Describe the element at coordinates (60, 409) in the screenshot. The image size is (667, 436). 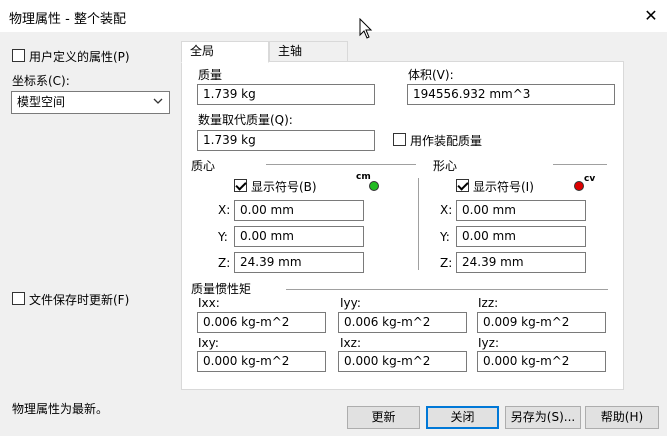
I see `status-text: 物理属性为最新。` at that location.